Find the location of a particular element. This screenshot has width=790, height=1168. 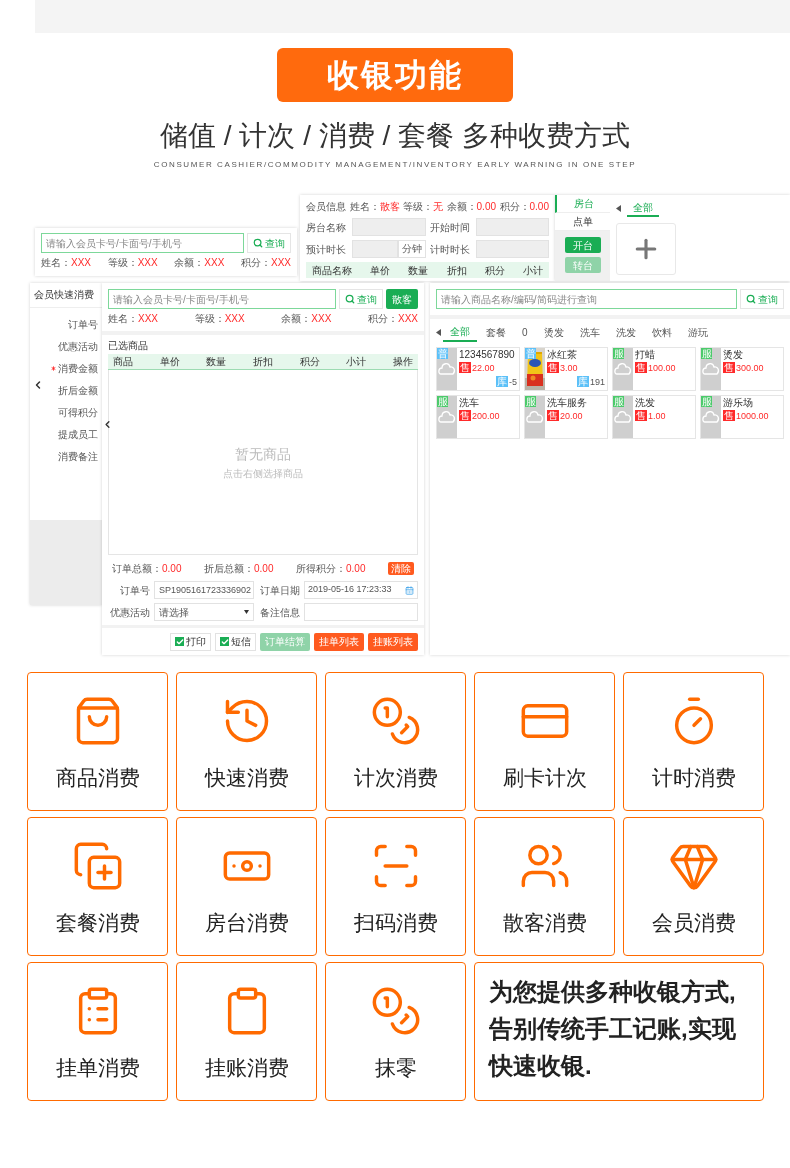

feature-label: 散客消费 is located at coordinates (544, 923).